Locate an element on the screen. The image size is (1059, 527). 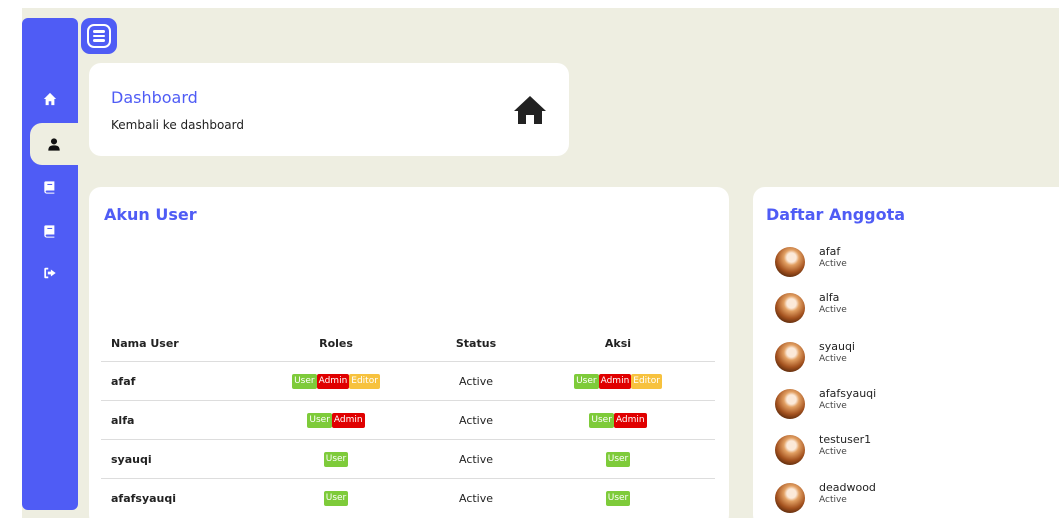
member-name: deadwood is located at coordinates (847, 487).